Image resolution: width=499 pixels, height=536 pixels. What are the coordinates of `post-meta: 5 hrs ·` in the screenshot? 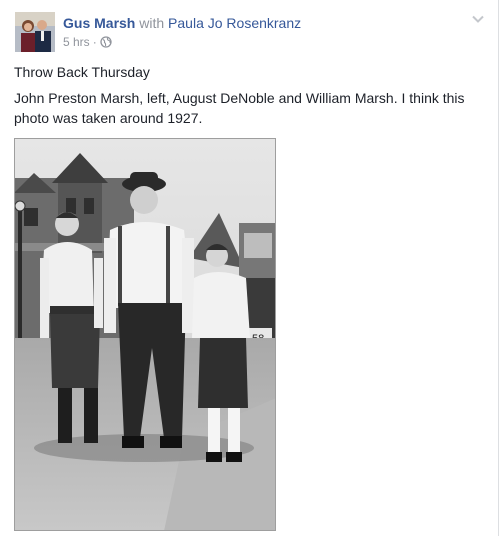 It's located at (87, 43).